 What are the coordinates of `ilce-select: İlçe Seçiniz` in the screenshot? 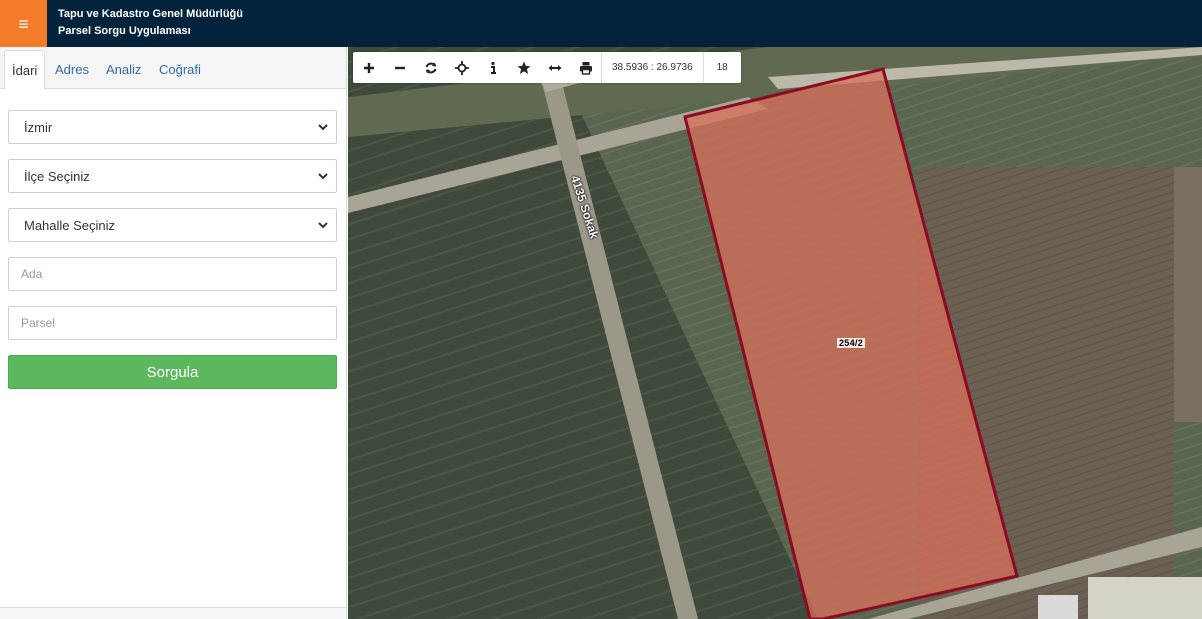 It's located at (172, 176).